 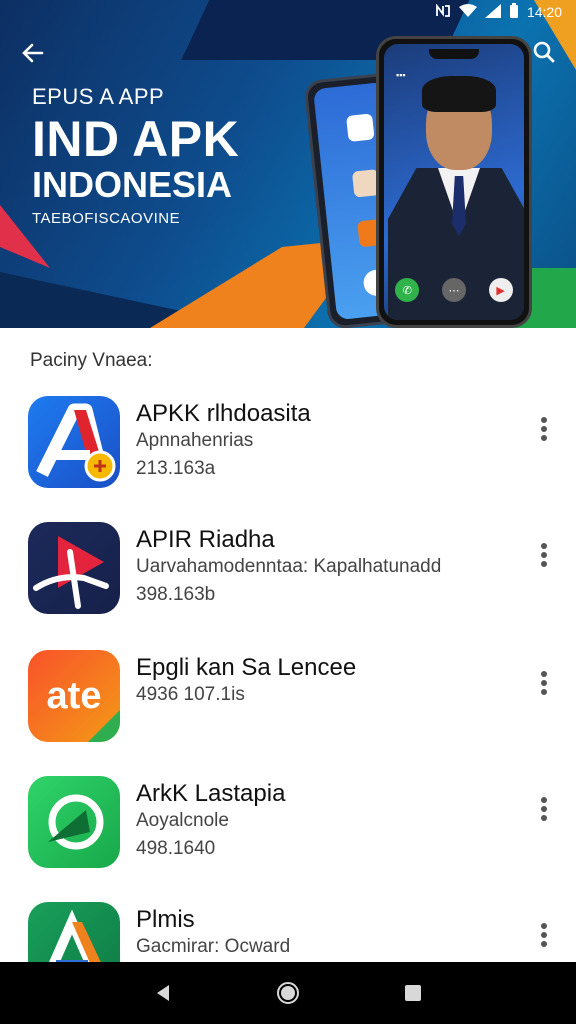 What do you see at coordinates (288, 444) in the screenshot?
I see `app-list-item: APKK rlhdoasita Apnnahenrias 213.163a` at bounding box center [288, 444].